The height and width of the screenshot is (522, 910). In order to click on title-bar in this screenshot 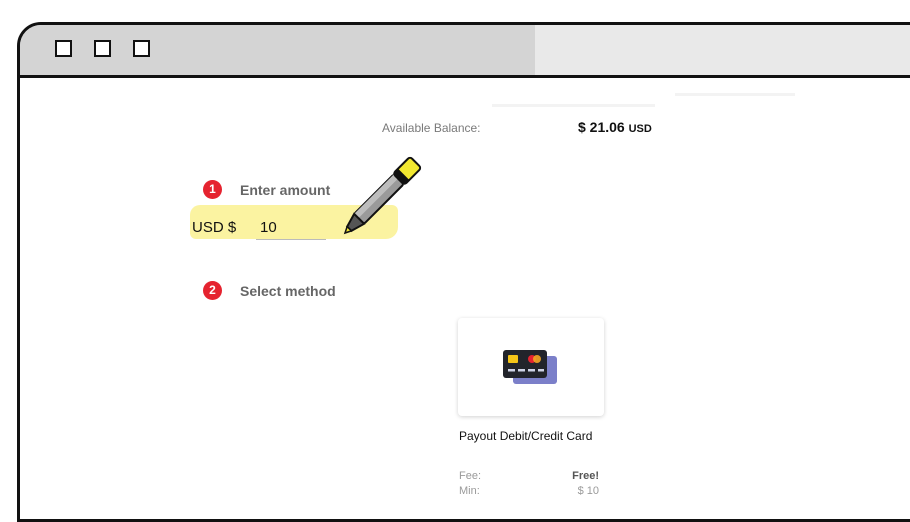, I will do `click(465, 51)`.